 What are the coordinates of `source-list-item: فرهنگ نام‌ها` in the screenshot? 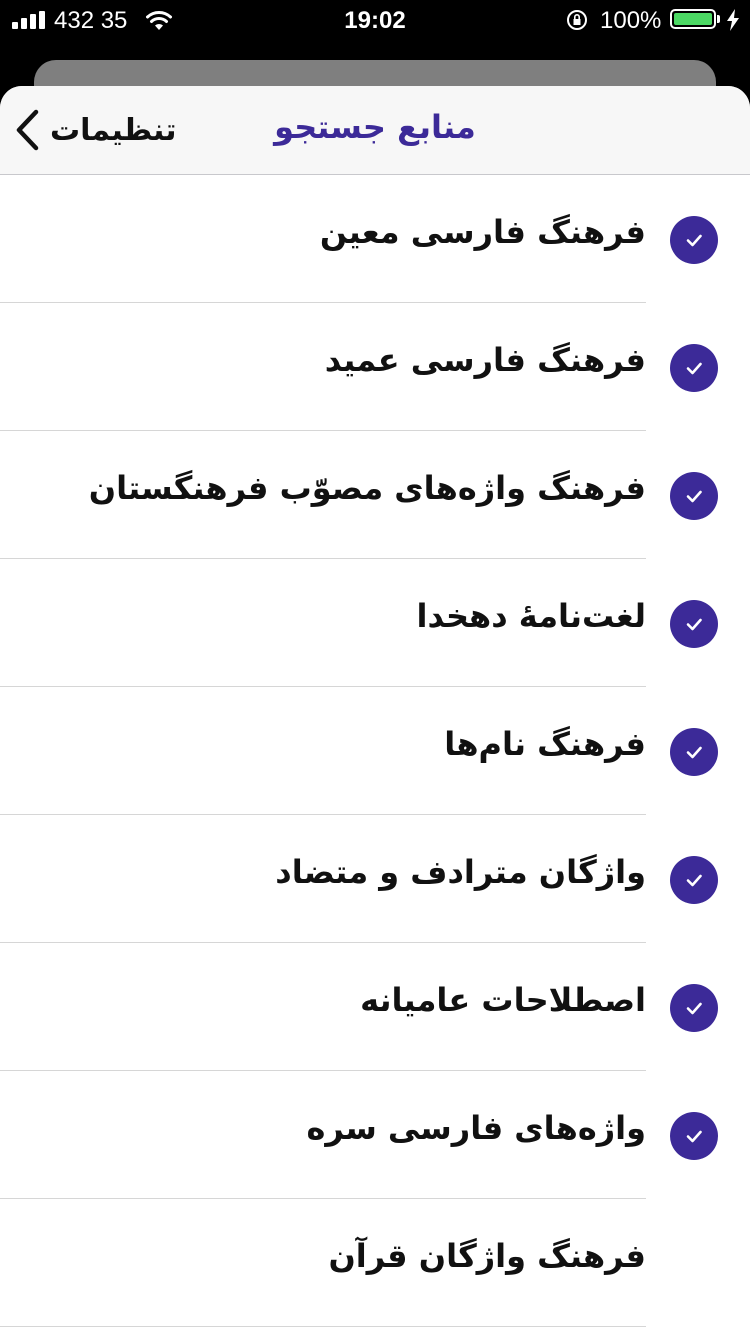 It's located at (375, 751).